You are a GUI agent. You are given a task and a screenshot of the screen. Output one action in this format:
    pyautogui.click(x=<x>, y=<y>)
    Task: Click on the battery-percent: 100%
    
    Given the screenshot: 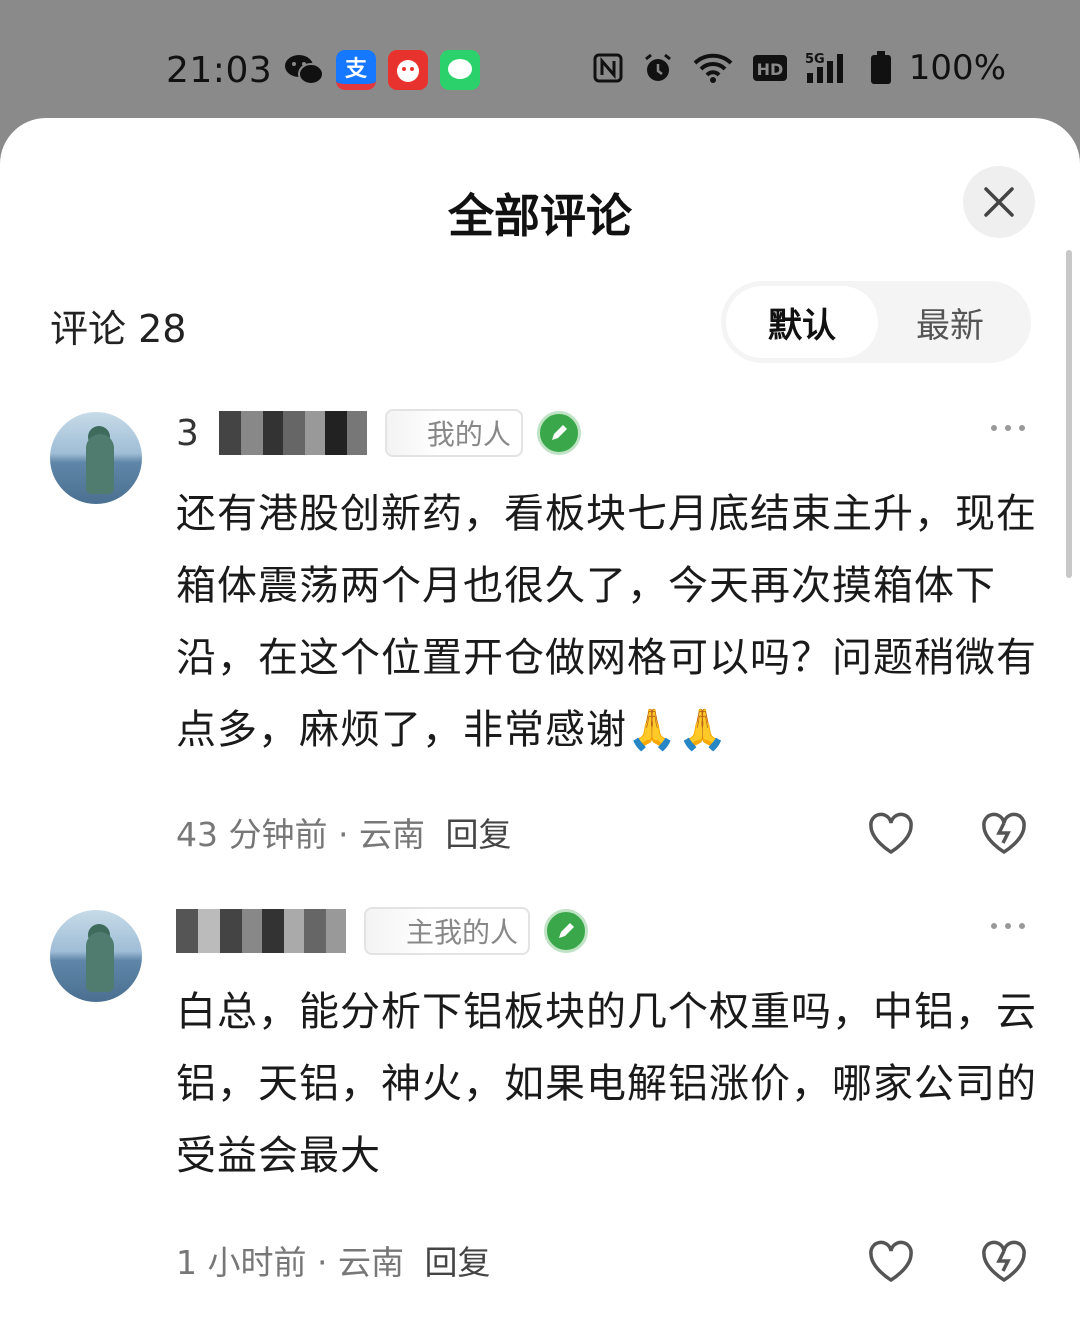 What is the action you would take?
    pyautogui.click(x=957, y=68)
    